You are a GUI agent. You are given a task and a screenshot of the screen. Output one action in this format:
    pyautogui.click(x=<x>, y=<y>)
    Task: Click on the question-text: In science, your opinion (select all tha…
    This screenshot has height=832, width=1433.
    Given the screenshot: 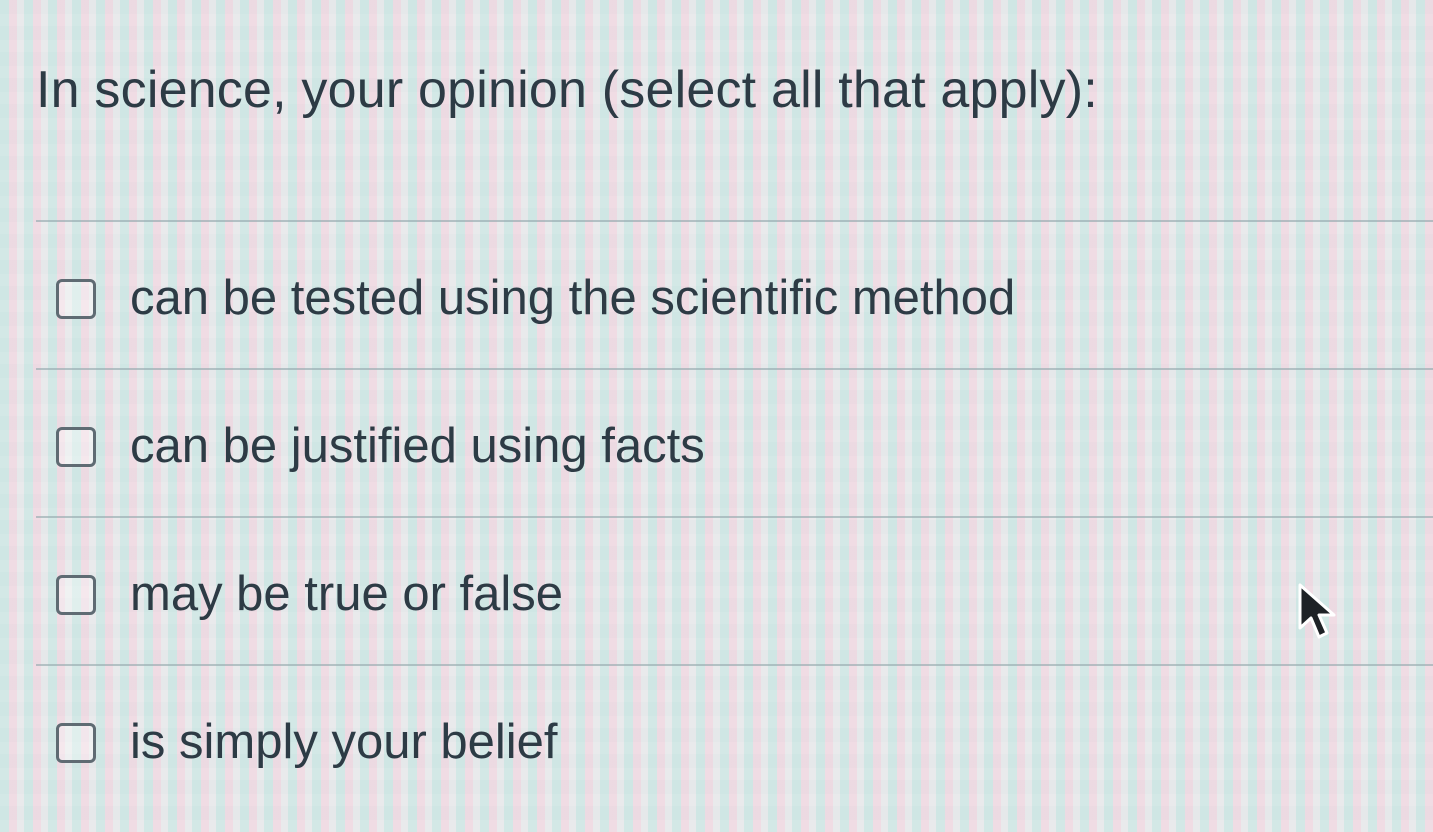 What is the action you would take?
    pyautogui.click(x=567, y=90)
    